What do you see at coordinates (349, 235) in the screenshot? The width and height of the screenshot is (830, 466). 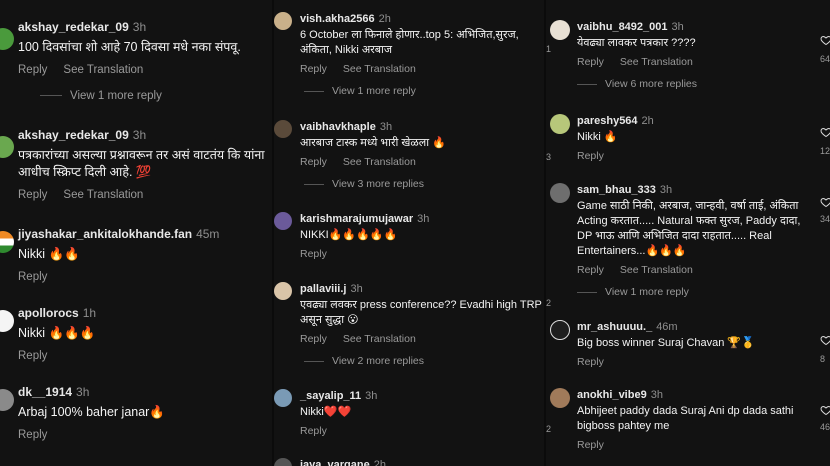 I see `comment-text: NIKKI🔥🔥🔥🔥🔥` at bounding box center [349, 235].